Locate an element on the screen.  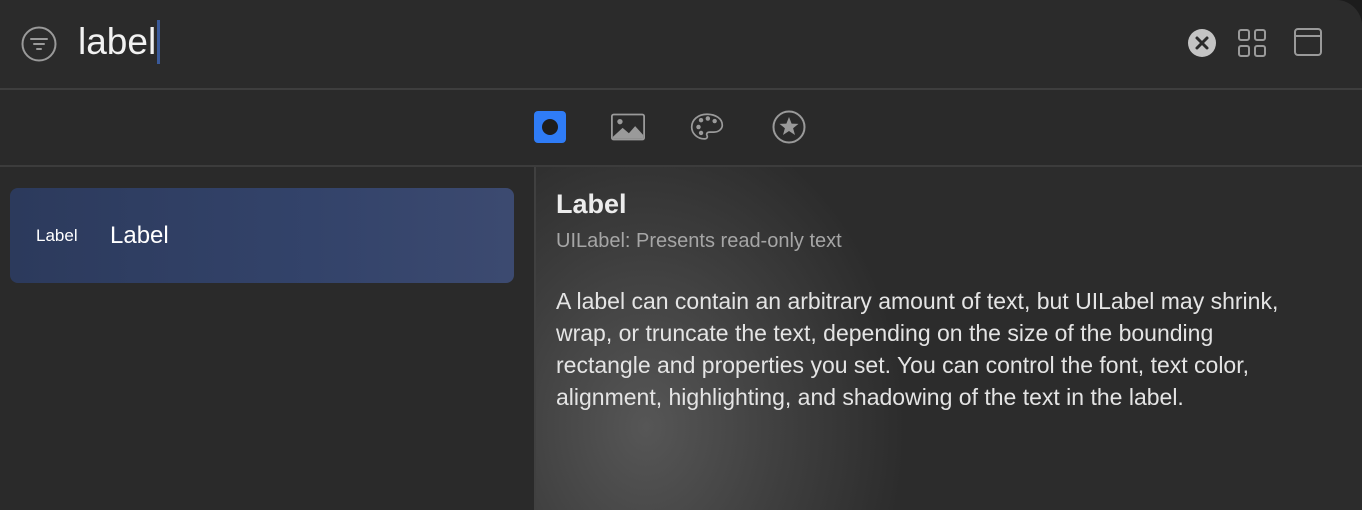
detail-subtitle: UILabel: Presents read-only text is located at coordinates (699, 241).